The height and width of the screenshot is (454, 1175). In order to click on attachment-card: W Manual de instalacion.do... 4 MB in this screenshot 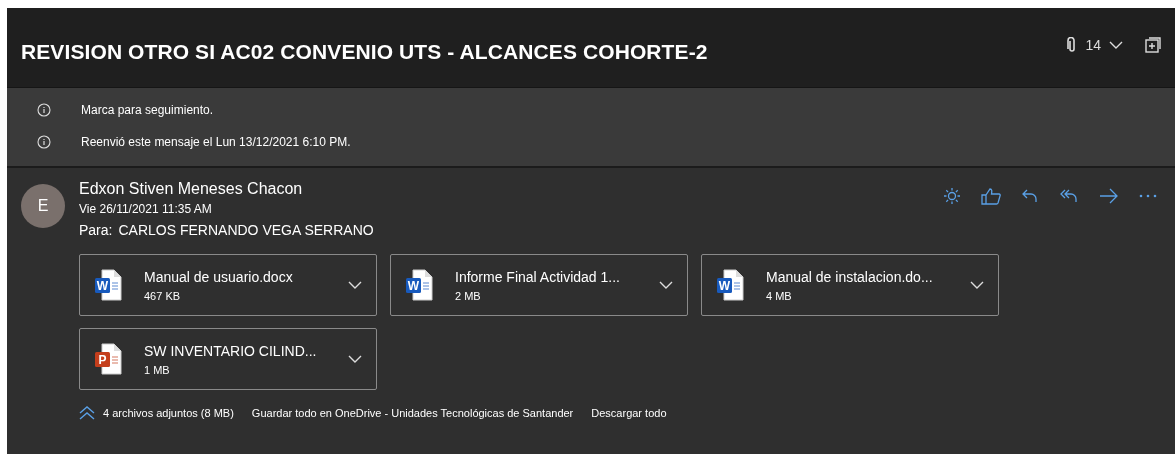, I will do `click(850, 285)`.